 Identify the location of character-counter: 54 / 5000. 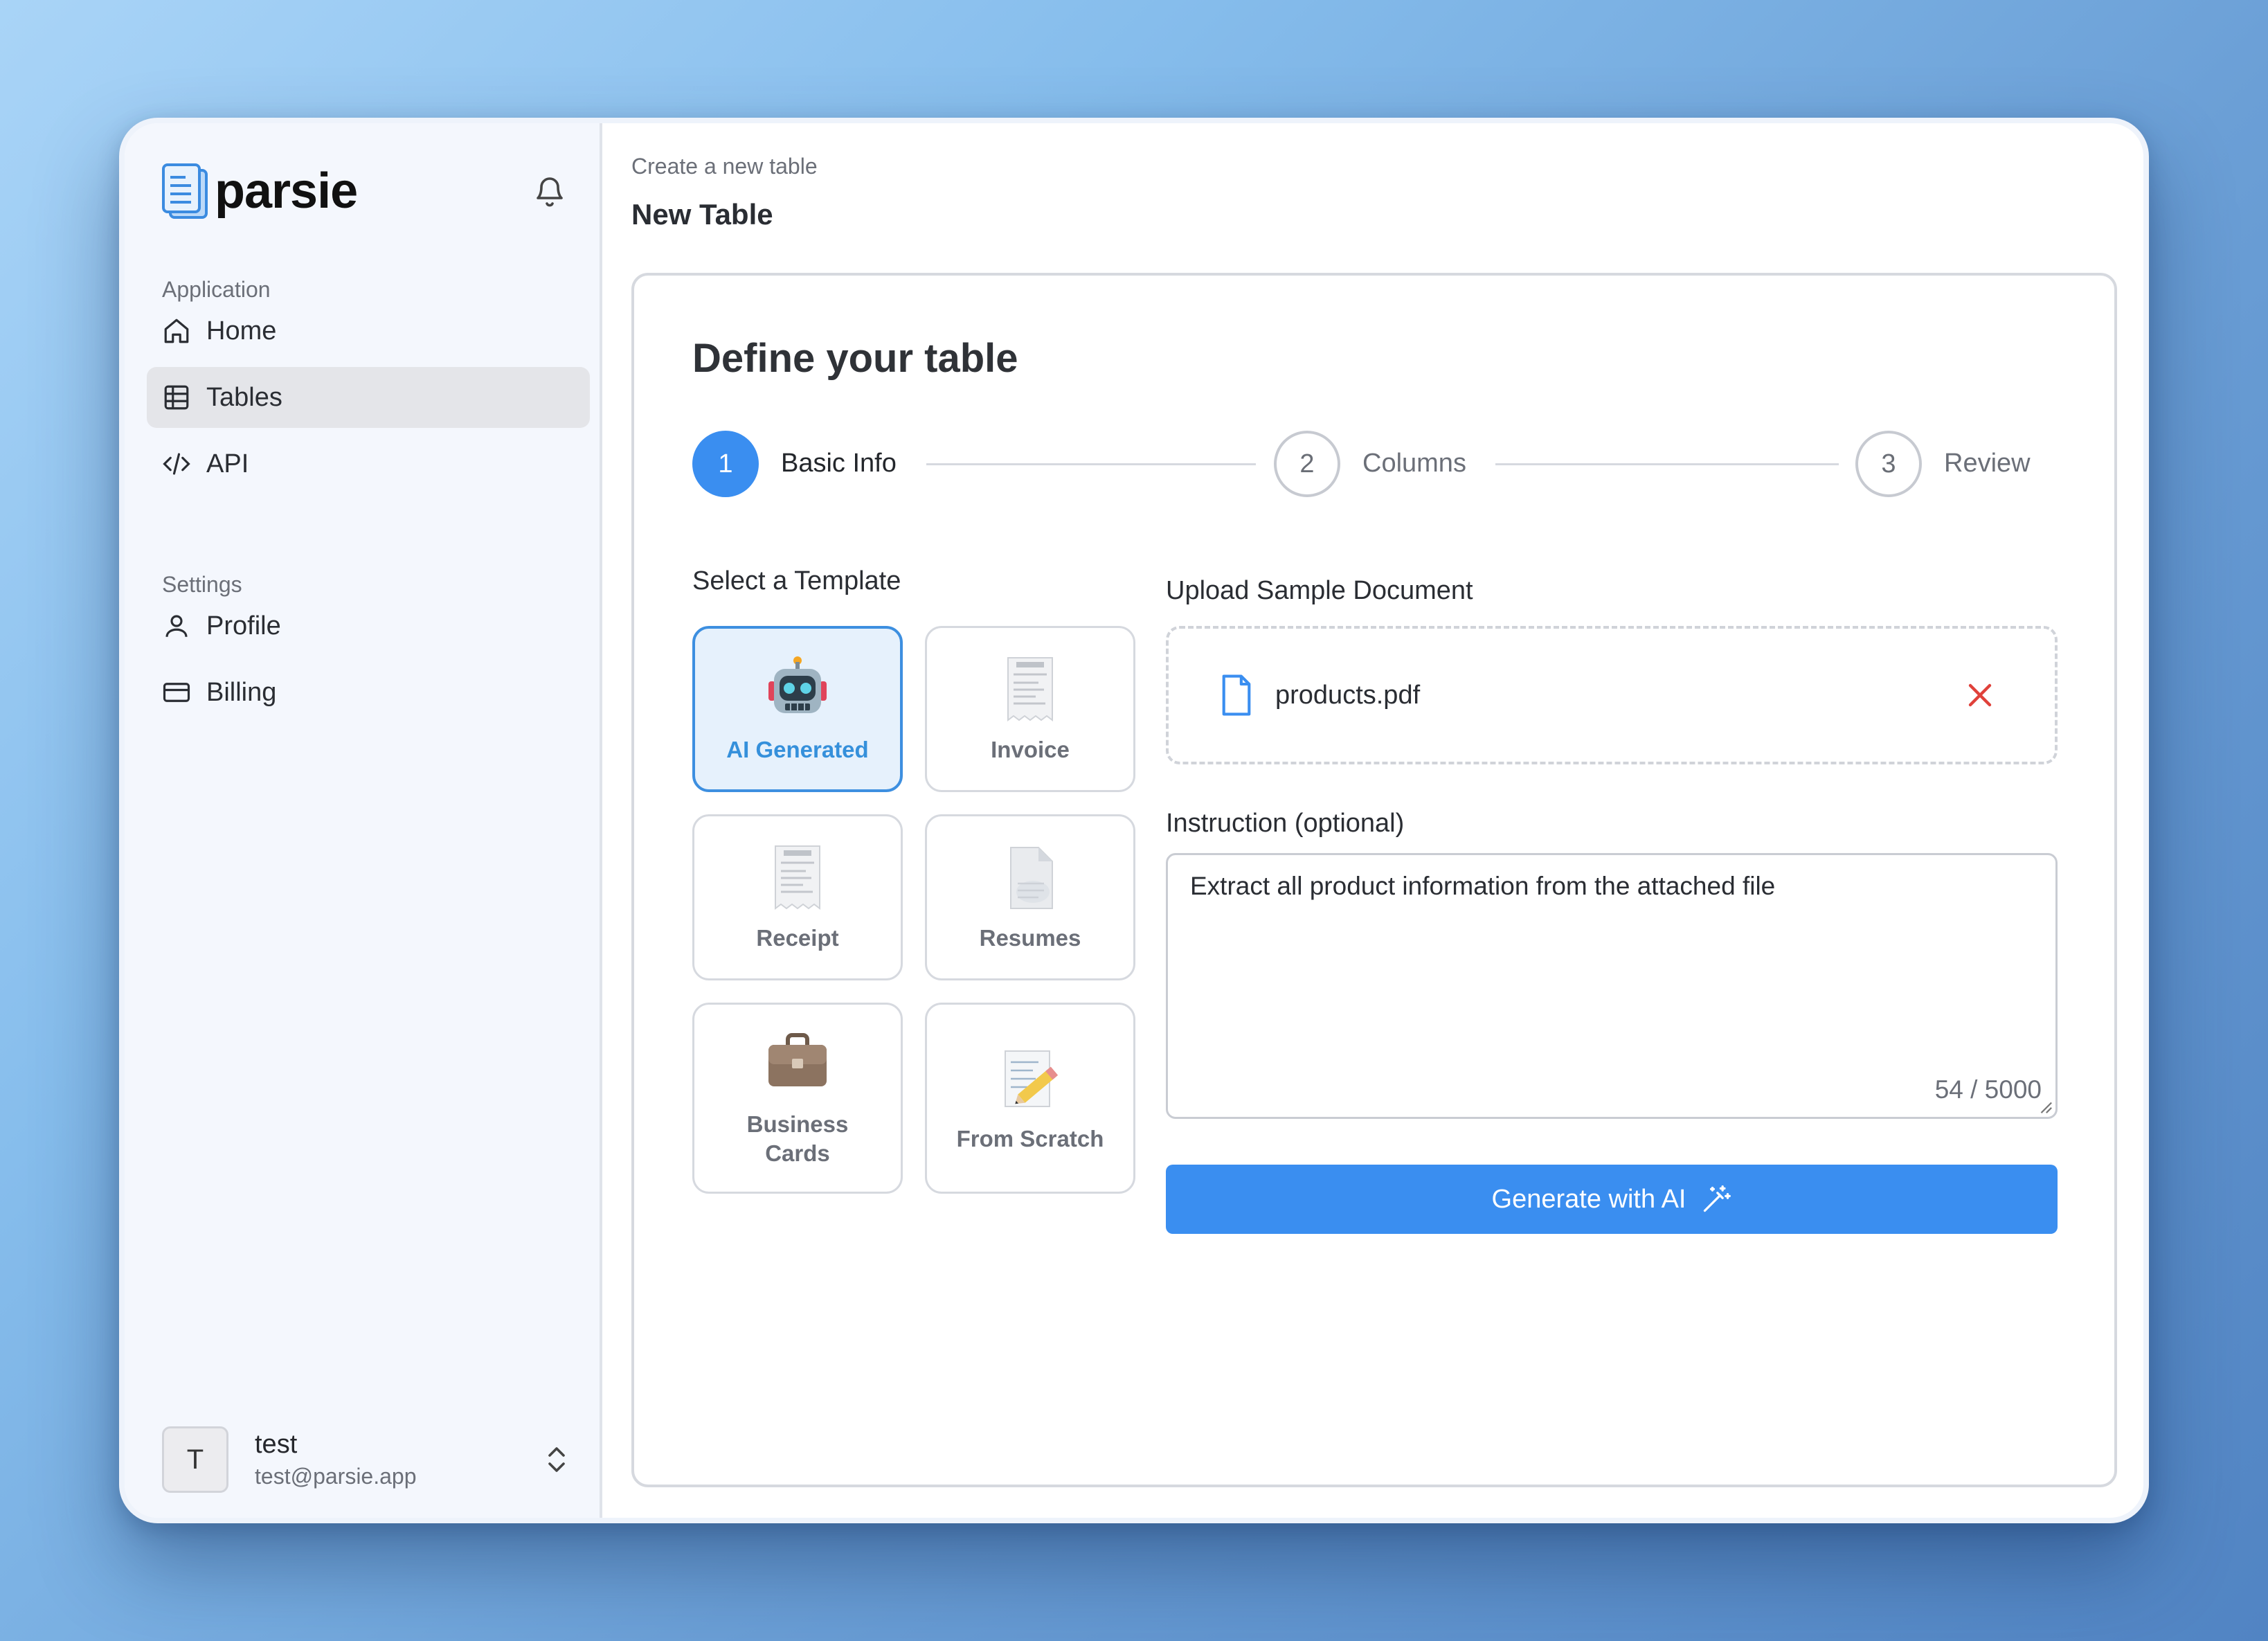
(1988, 1089).